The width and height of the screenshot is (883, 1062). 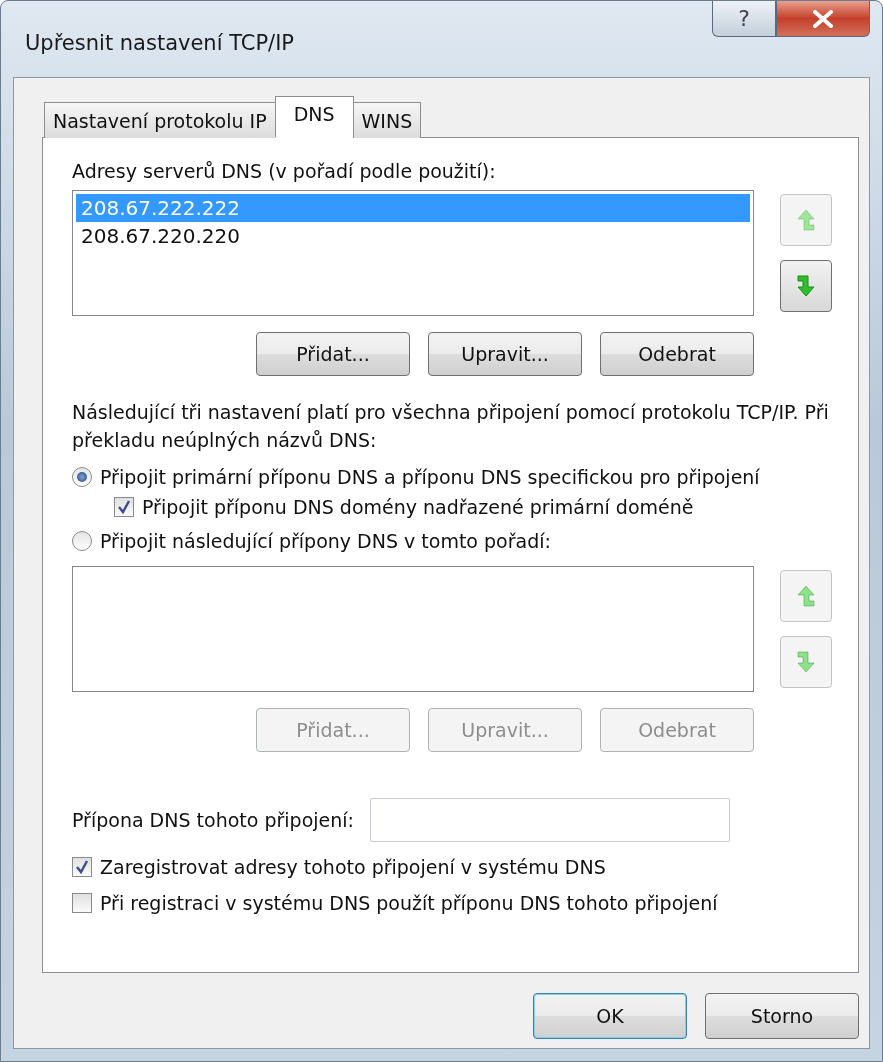 I want to click on help-button: ?, so click(x=744, y=19).